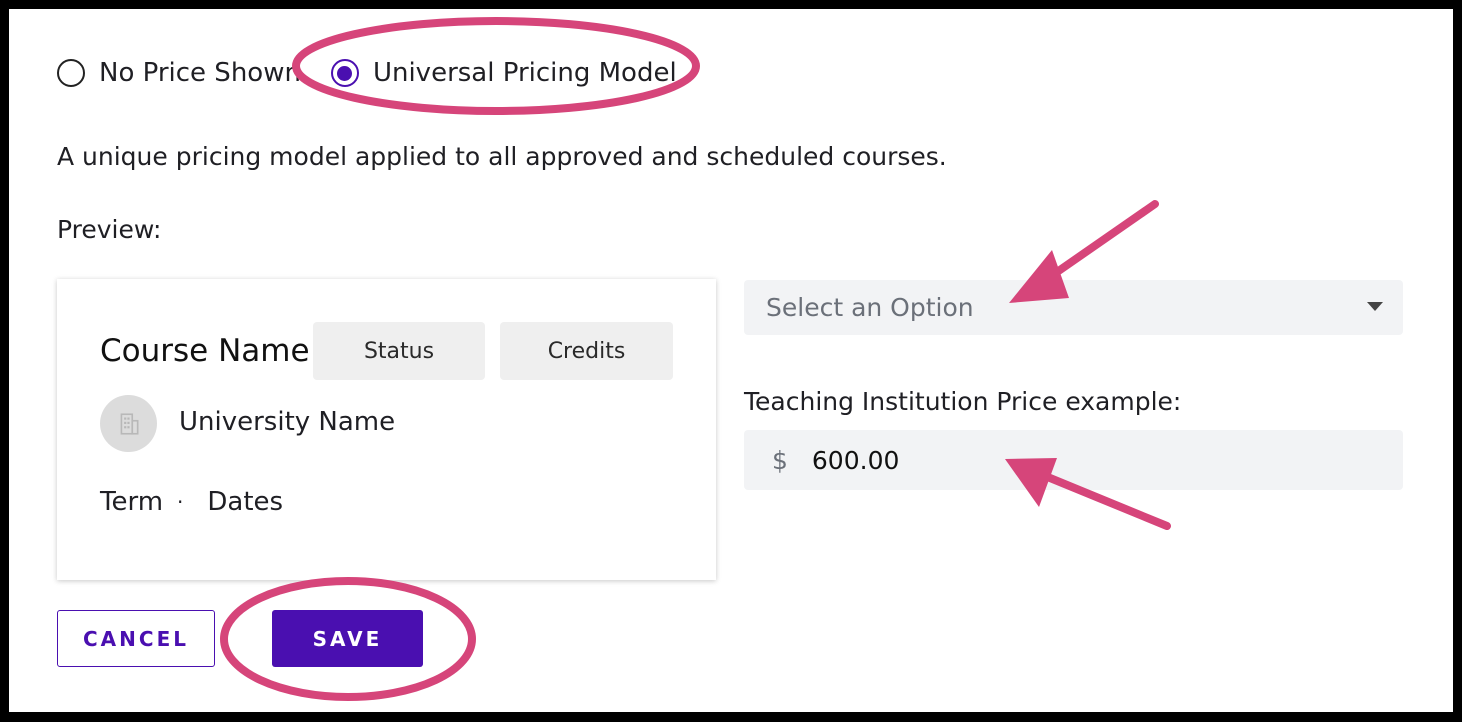 The image size is (1462, 722). What do you see at coordinates (191, 502) in the screenshot?
I see `term-dates-row: Term · Dates` at bounding box center [191, 502].